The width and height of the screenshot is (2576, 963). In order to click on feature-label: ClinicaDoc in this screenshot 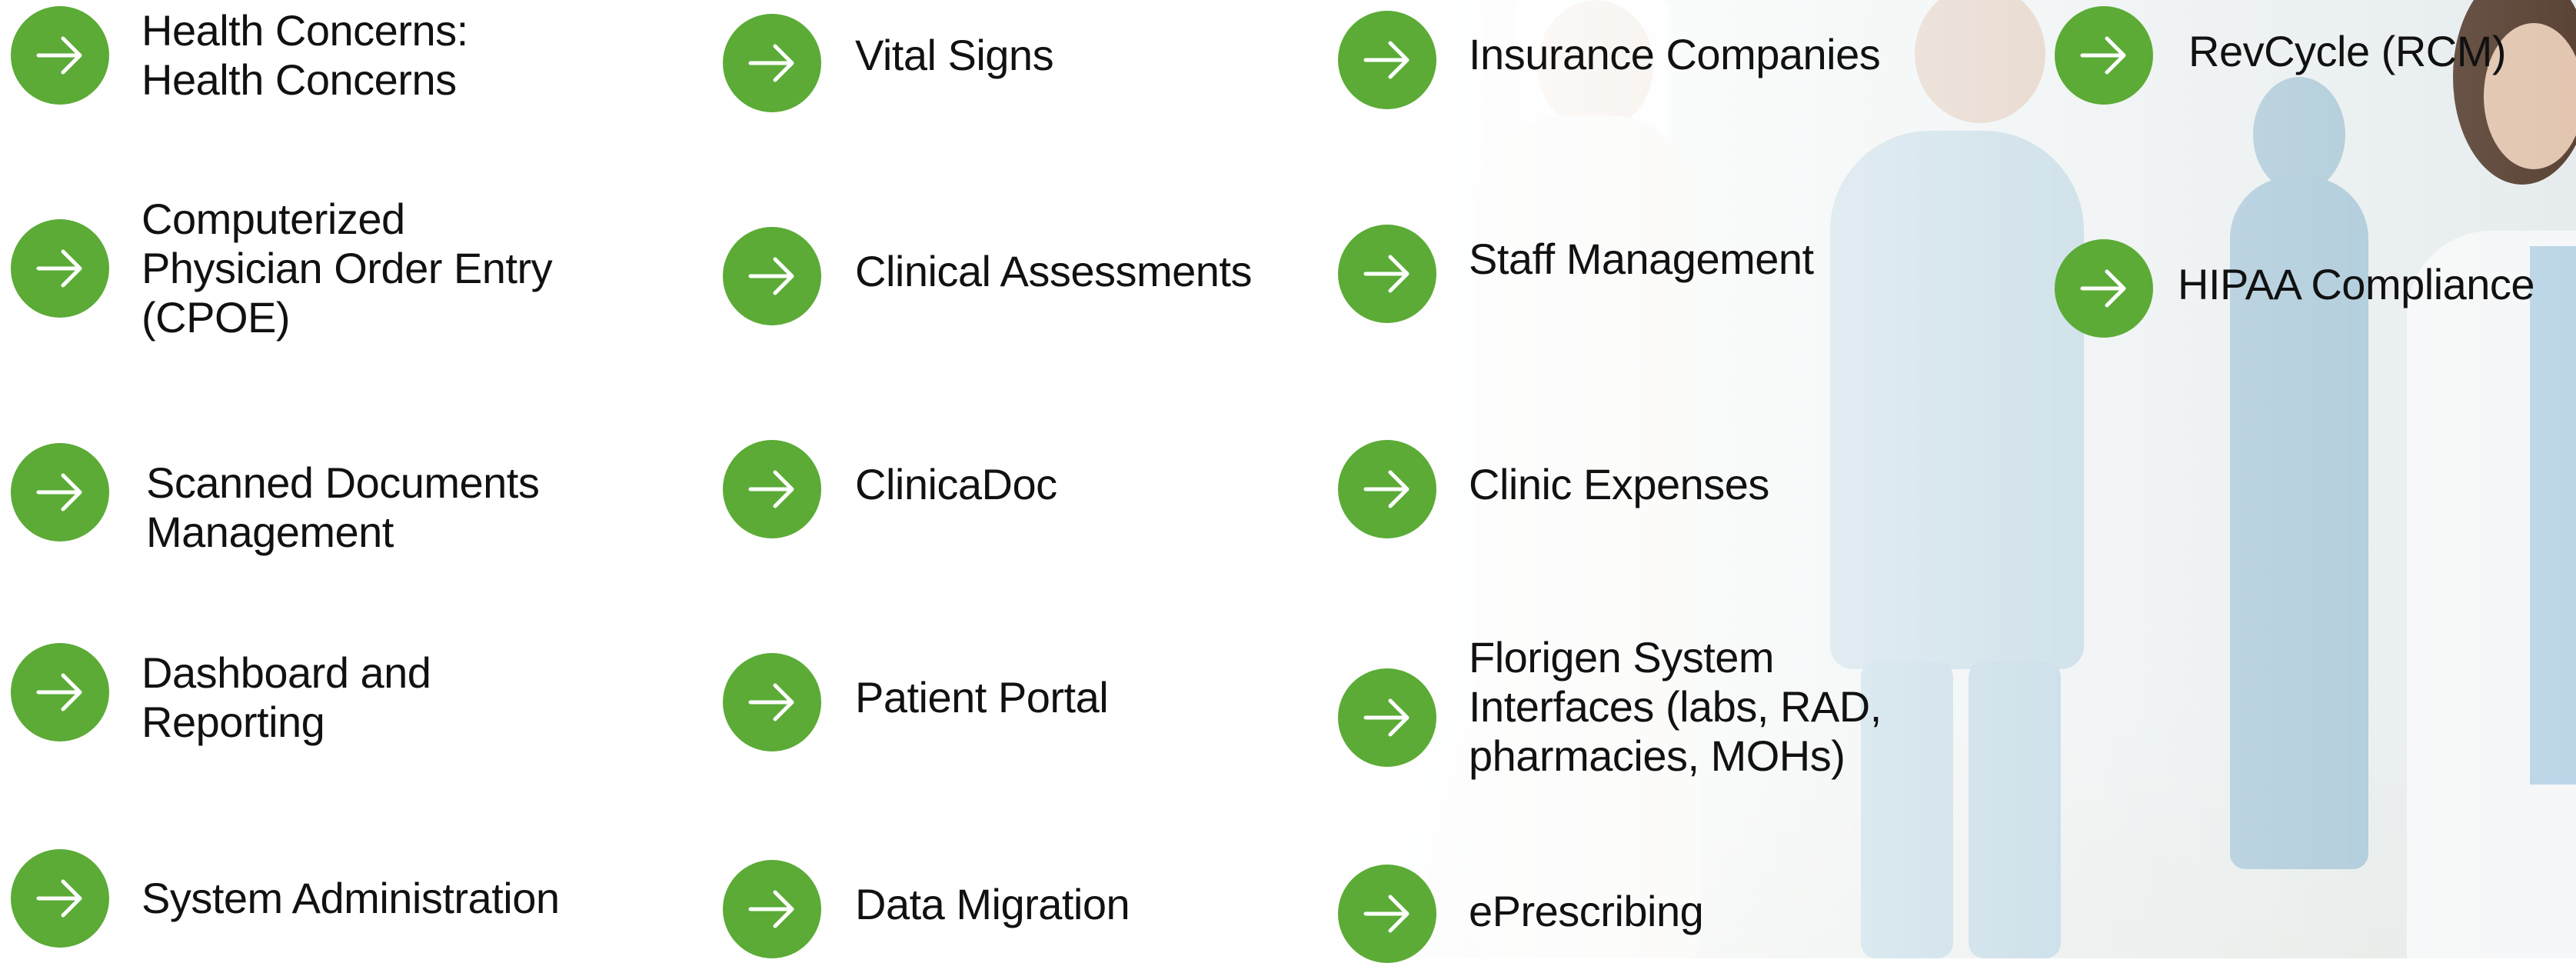, I will do `click(956, 484)`.